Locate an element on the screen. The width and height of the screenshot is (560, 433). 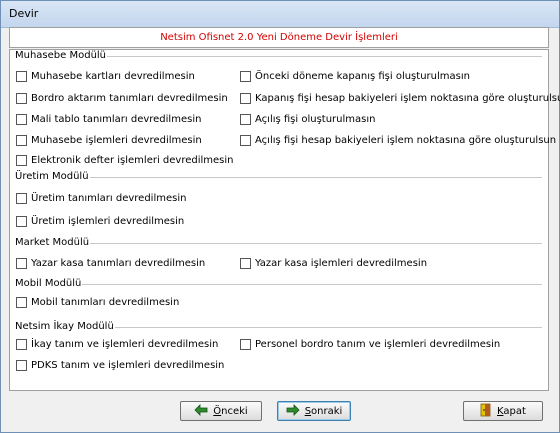
checkbox-label: Muhasebe kartları devredilmesin is located at coordinates (113, 76).